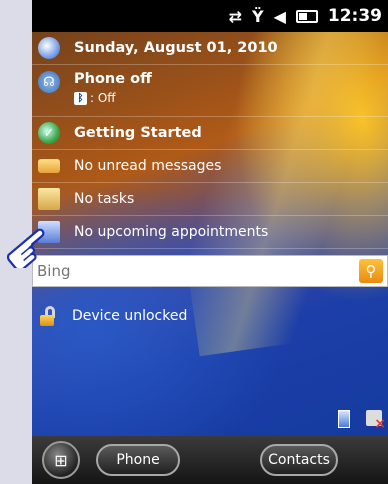 This screenshot has width=388, height=484. What do you see at coordinates (210, 460) in the screenshot?
I see `softkey-bar: ⊞ Phone Contacts` at bounding box center [210, 460].